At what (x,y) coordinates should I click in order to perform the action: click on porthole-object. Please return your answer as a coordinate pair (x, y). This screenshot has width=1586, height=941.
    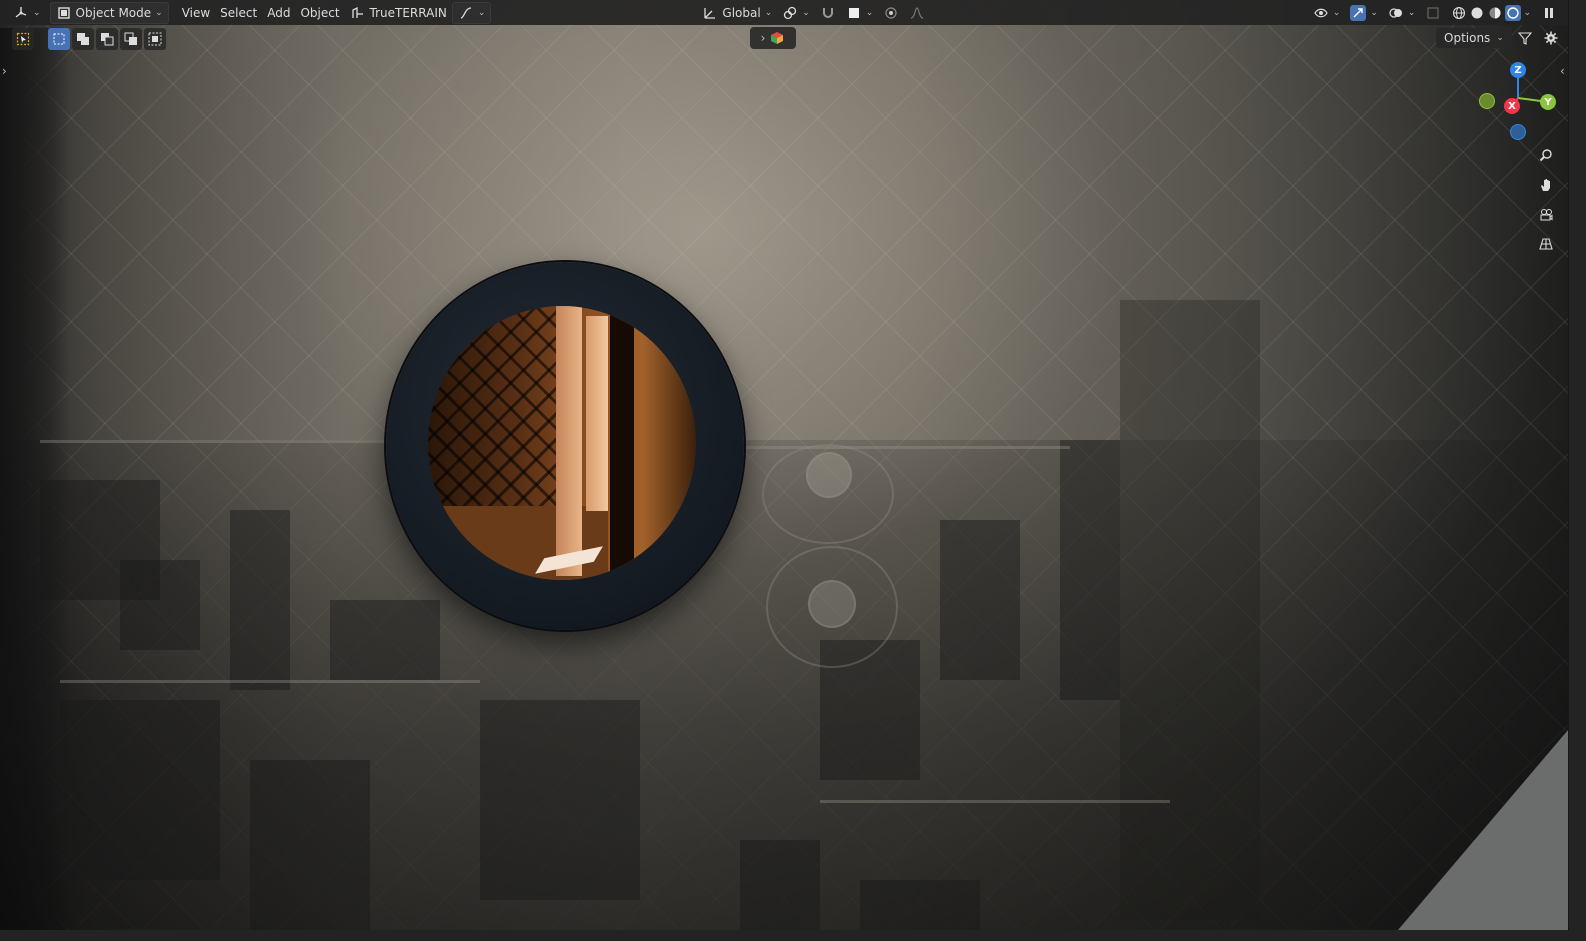
    Looking at the image, I should click on (565, 446).